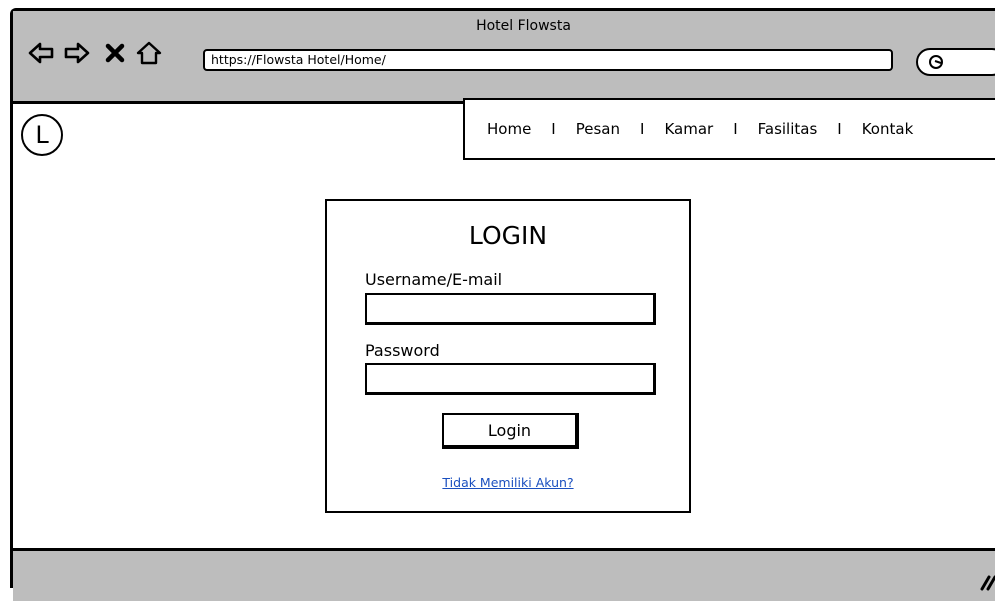  Describe the element at coordinates (510, 309) in the screenshot. I see `username-field` at that location.